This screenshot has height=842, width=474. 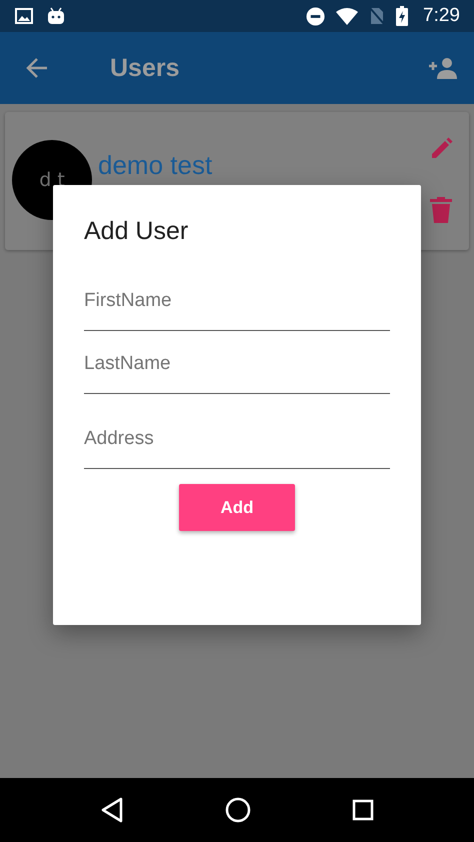 What do you see at coordinates (237, 310) in the screenshot?
I see `input-field: FirstName` at bounding box center [237, 310].